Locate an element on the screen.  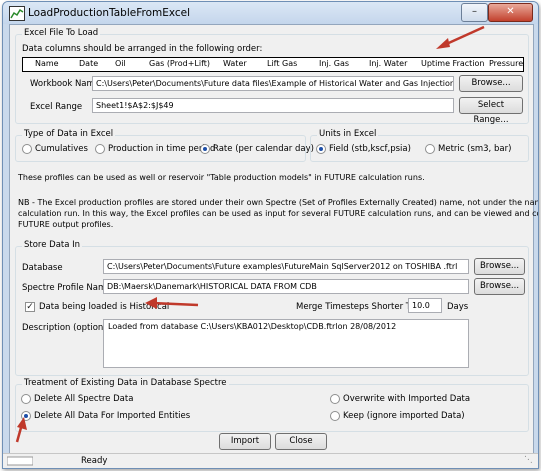
arrow-to-delete-imported-icon is located at coordinates (21, 430).